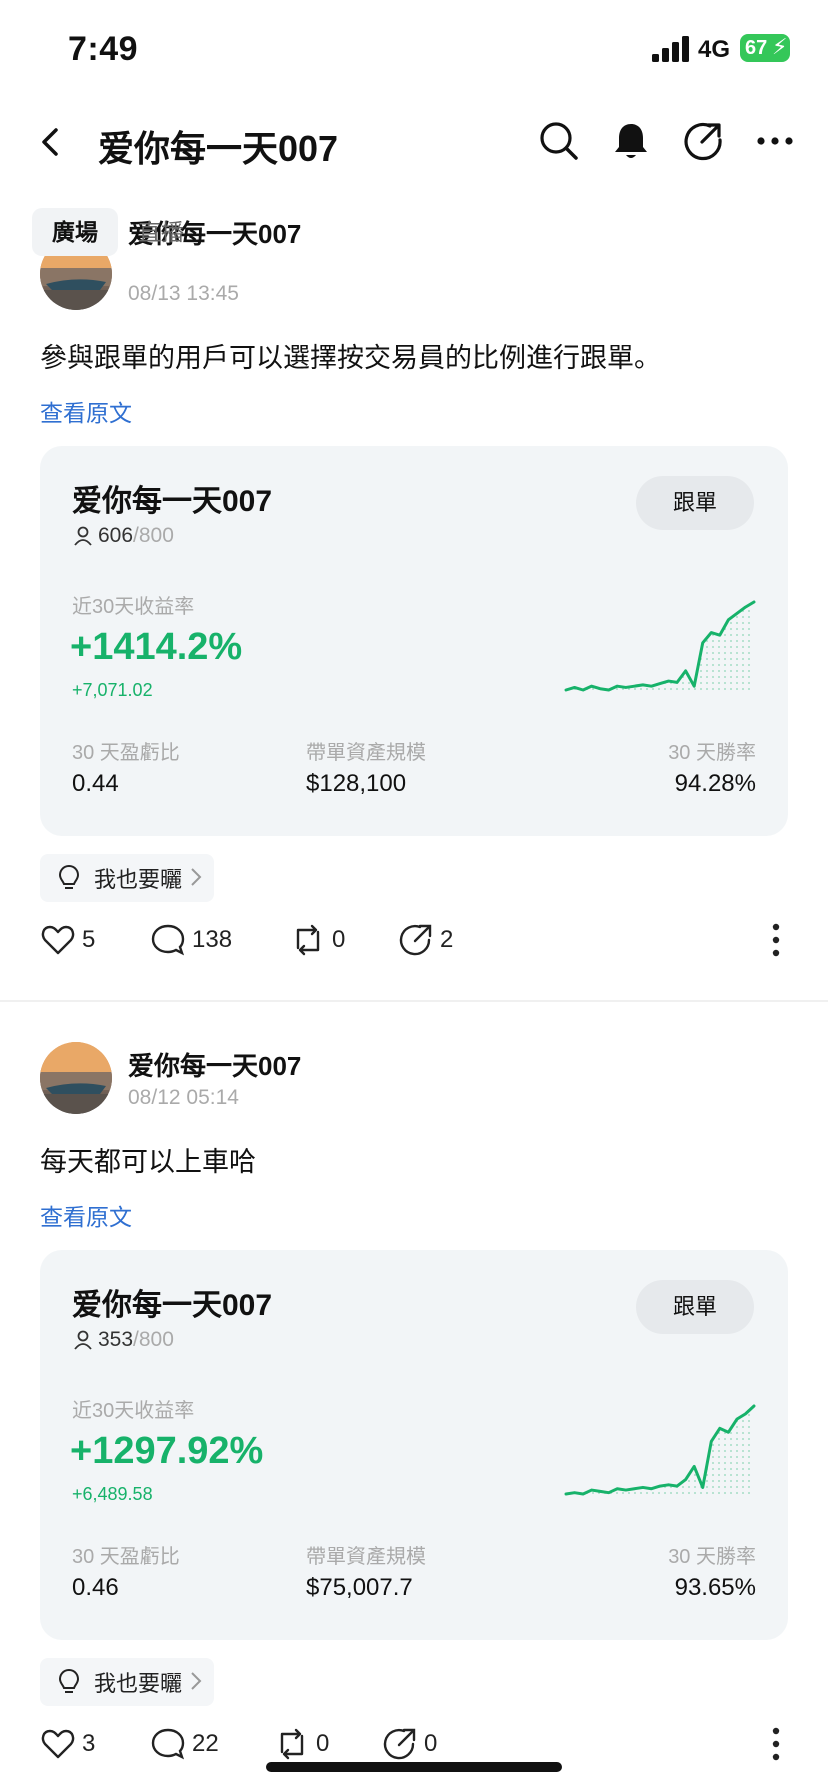 The image size is (828, 1792). What do you see at coordinates (51, 142) in the screenshot?
I see `back-arrow-icon` at bounding box center [51, 142].